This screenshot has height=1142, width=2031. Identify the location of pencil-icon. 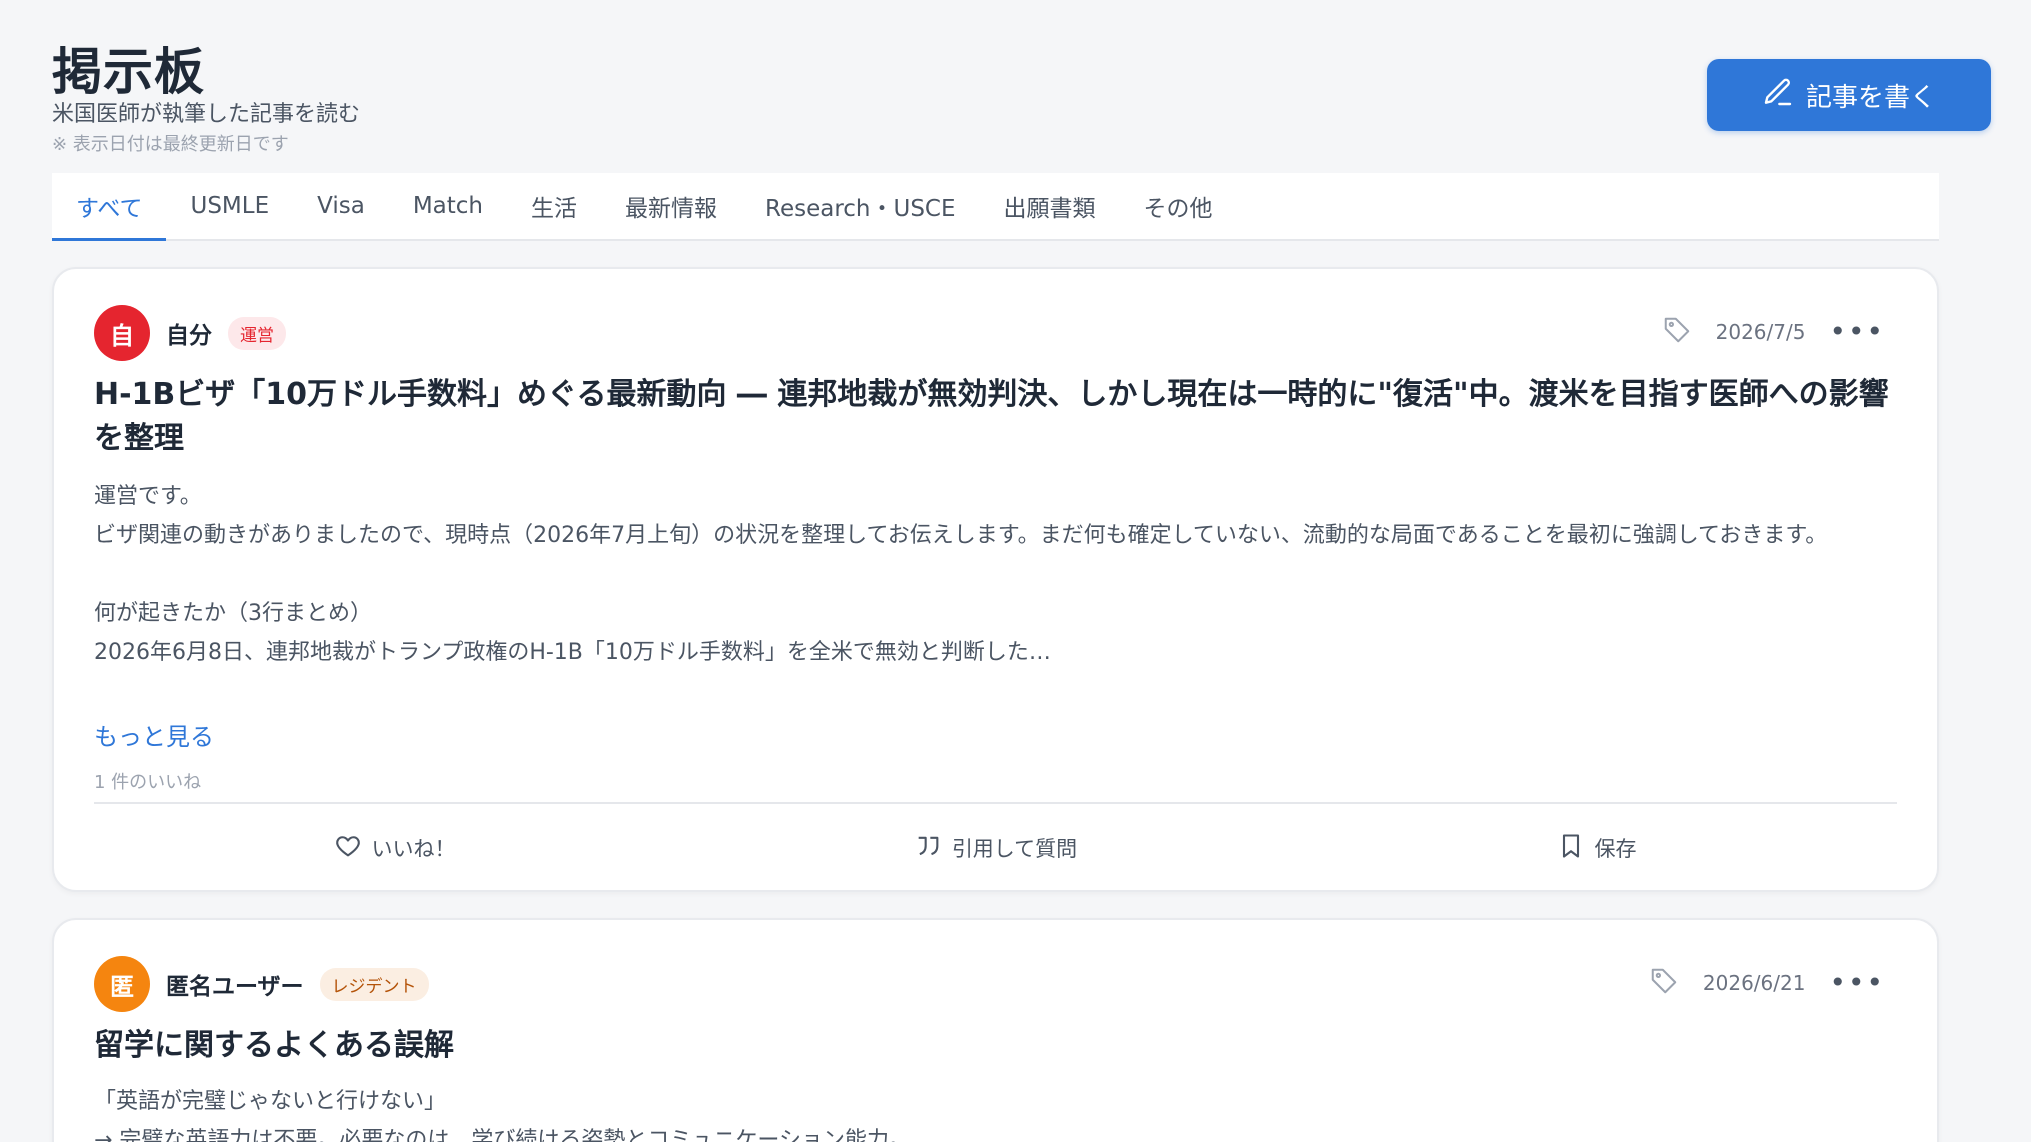
(1778, 95).